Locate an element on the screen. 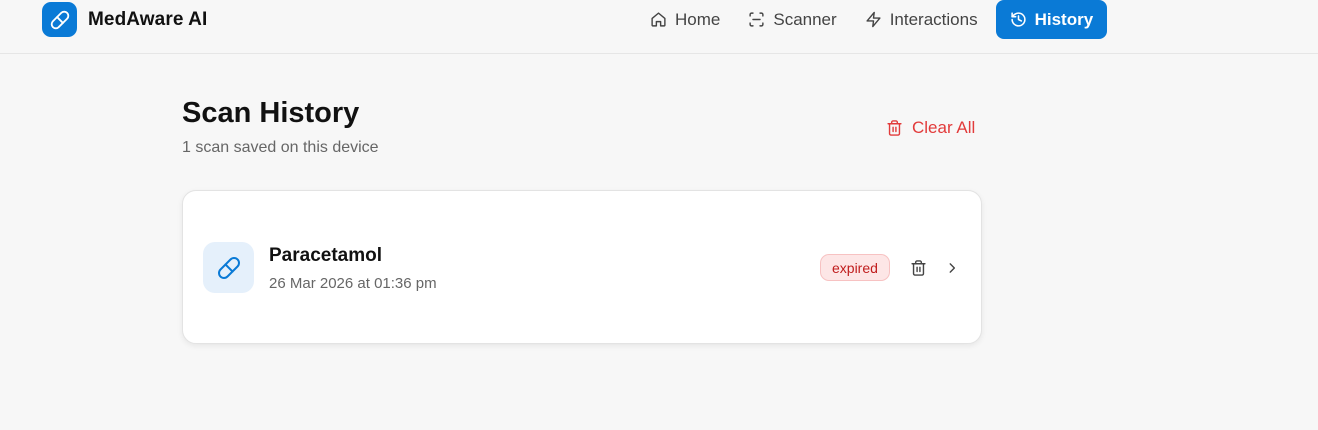 Image resolution: width=1318 pixels, height=430 pixels. clear-all-label: Clear All is located at coordinates (944, 127).